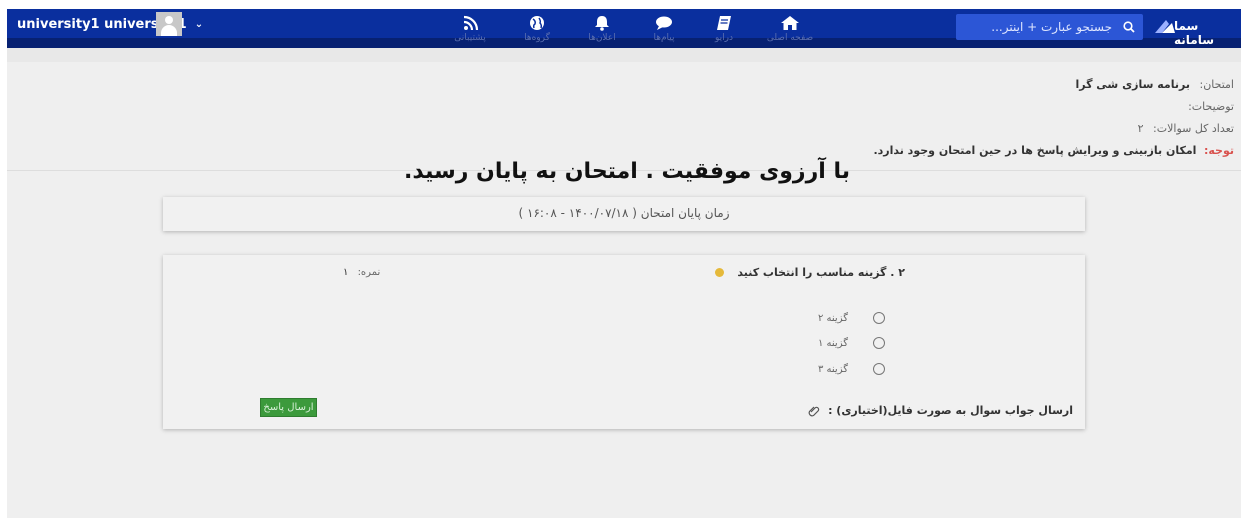 The width and height of the screenshot is (1244, 518). I want to click on option-label: گزینه ۱, so click(833, 343).